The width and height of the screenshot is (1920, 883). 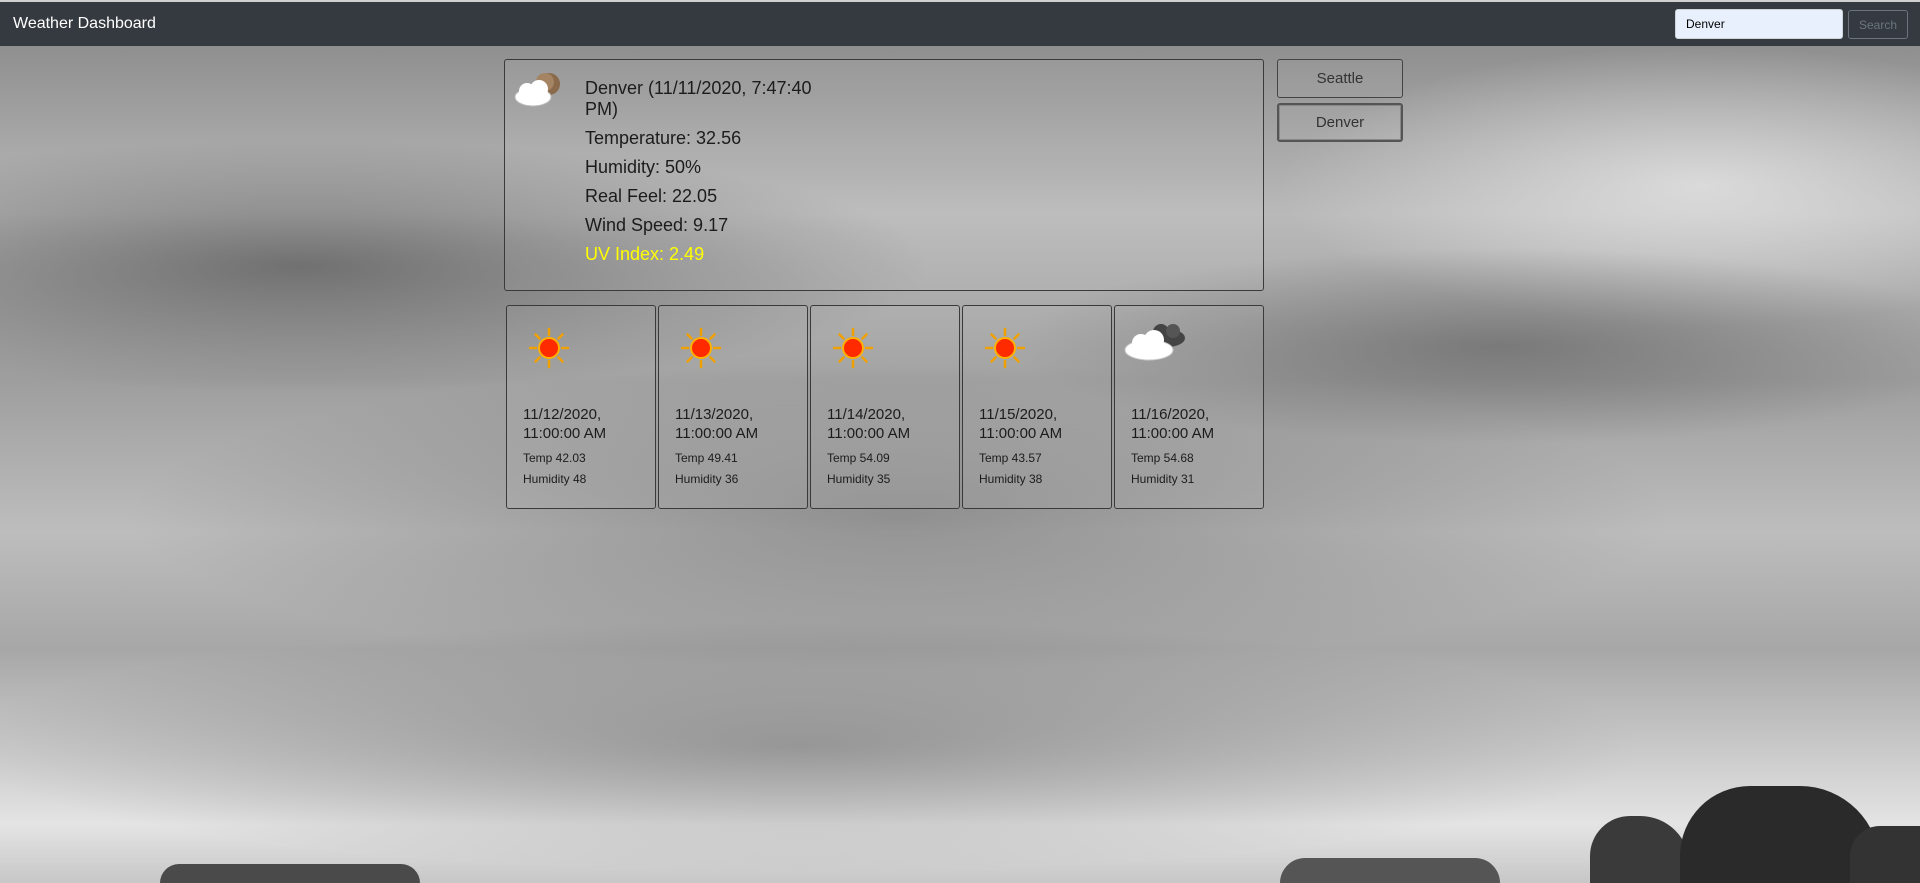 What do you see at coordinates (707, 479) in the screenshot?
I see `forecast-humidity: Humidity 36` at bounding box center [707, 479].